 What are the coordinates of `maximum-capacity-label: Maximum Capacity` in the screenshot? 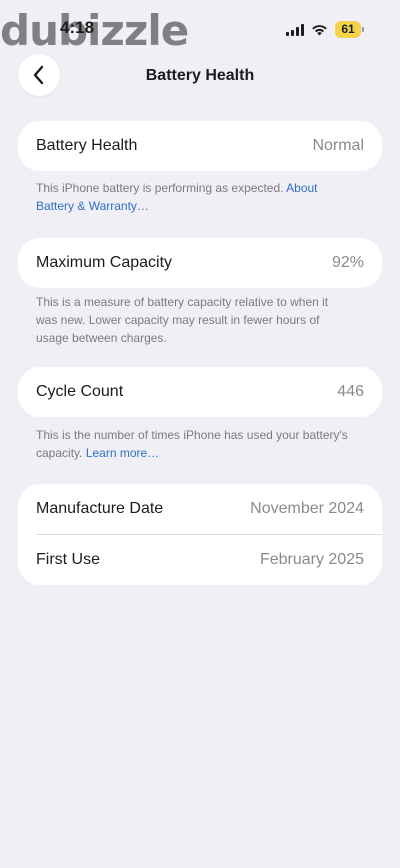 It's located at (104, 262).